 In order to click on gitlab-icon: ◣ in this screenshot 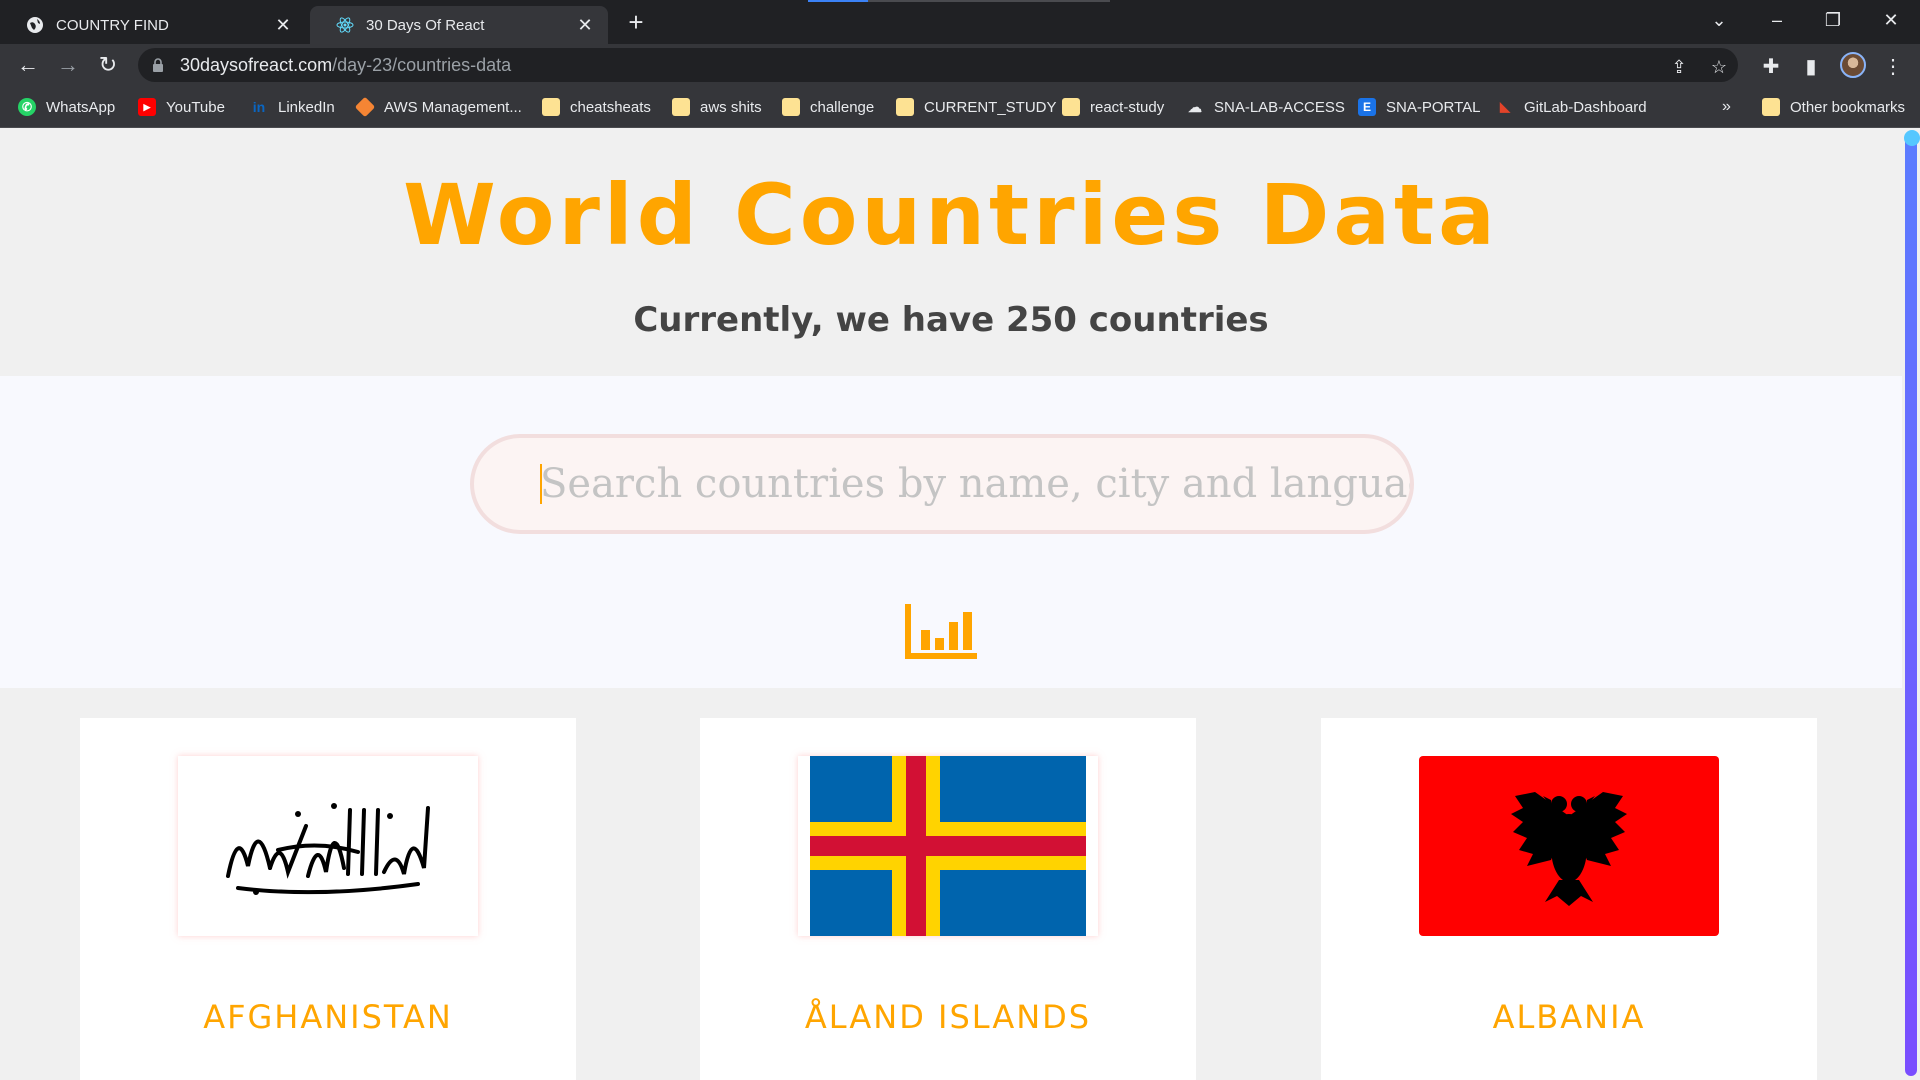, I will do `click(1505, 106)`.